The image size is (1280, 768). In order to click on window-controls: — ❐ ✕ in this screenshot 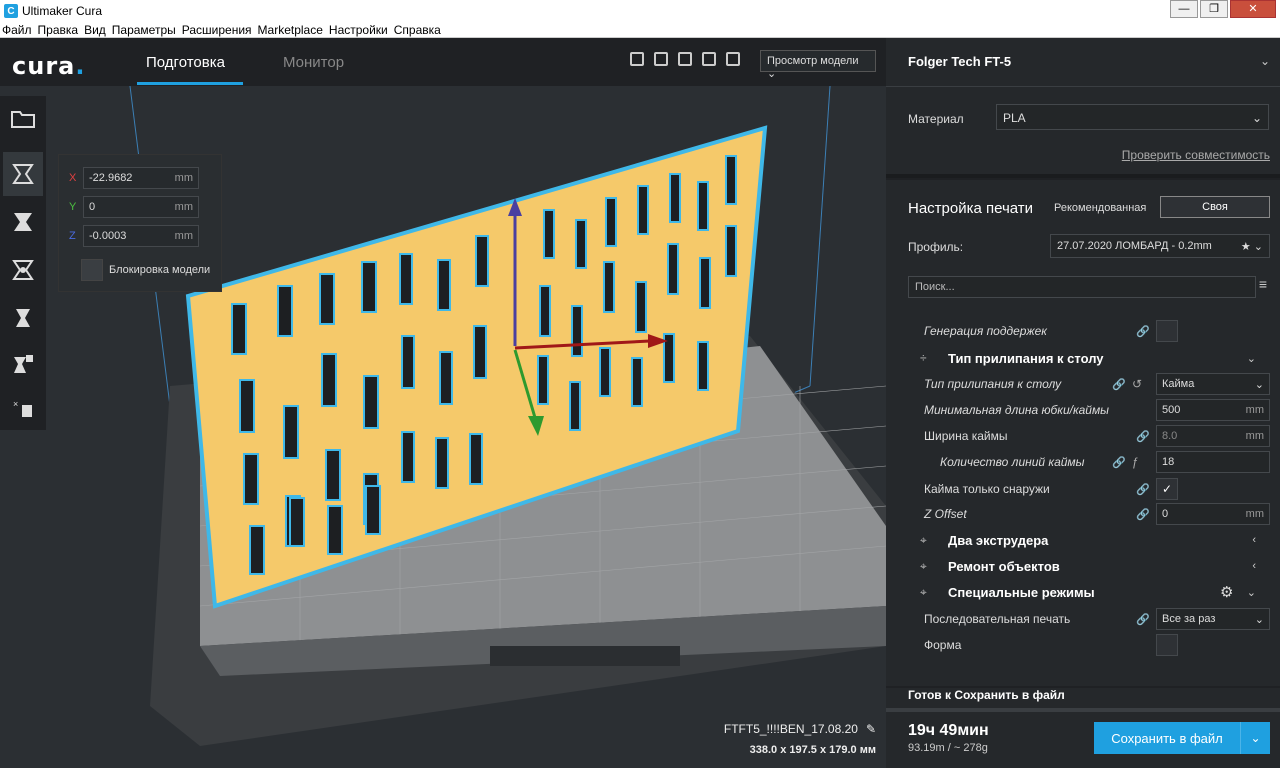, I will do `click(1223, 9)`.